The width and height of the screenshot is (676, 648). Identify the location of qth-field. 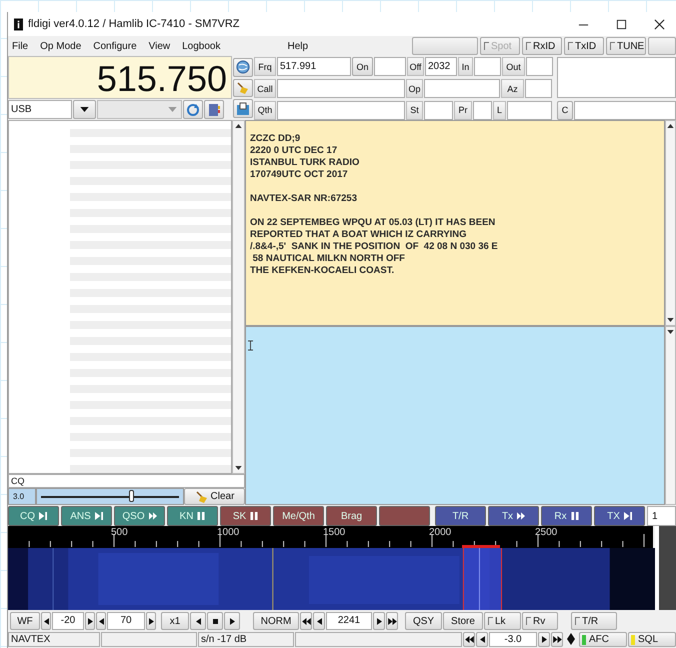
(341, 110).